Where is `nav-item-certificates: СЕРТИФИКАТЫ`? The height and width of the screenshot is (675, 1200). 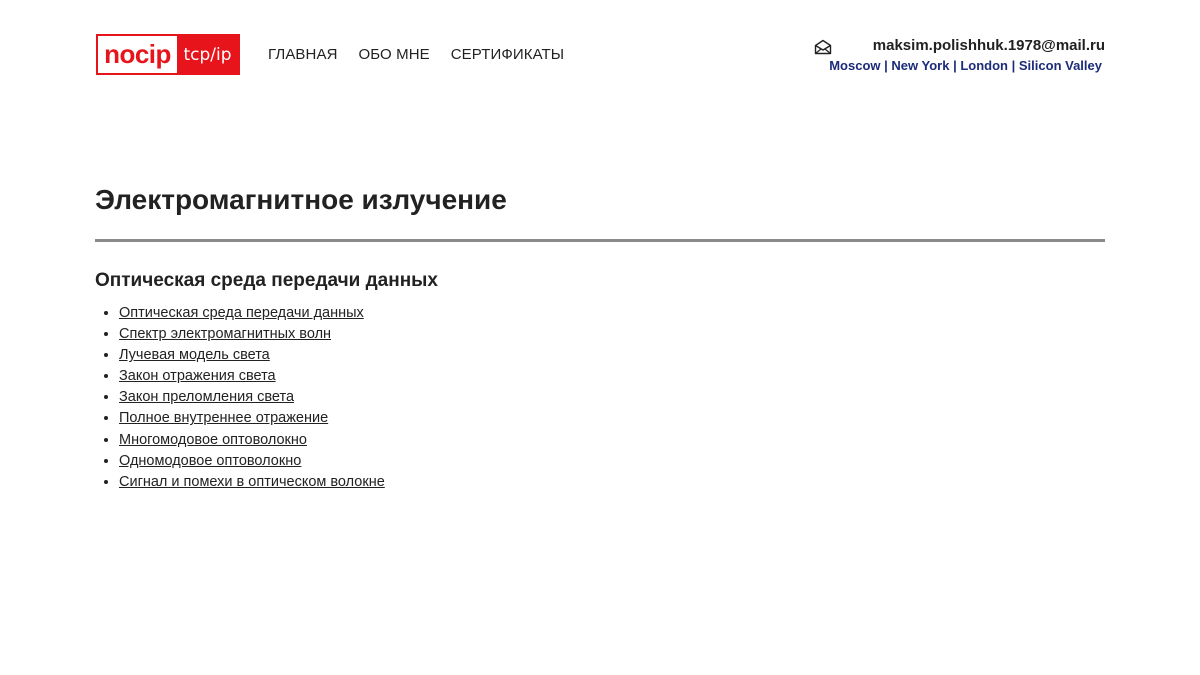
nav-item-certificates: СЕРТИФИКАТЫ is located at coordinates (507, 54).